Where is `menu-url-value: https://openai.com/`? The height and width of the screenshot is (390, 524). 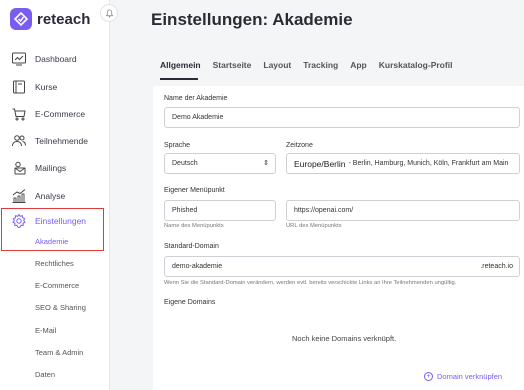
menu-url-value: https://openai.com/ is located at coordinates (324, 210).